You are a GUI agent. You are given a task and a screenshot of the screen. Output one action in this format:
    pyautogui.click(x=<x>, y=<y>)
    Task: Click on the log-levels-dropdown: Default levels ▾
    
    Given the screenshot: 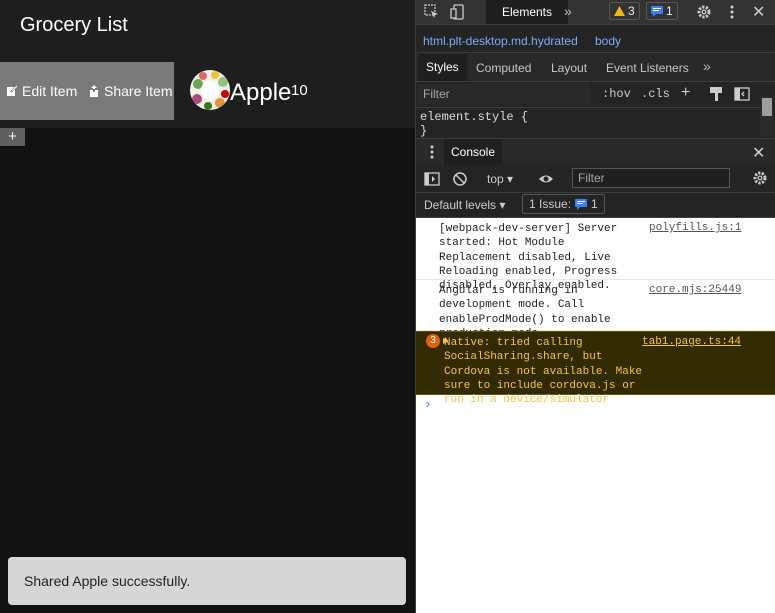 What is the action you would take?
    pyautogui.click(x=464, y=205)
    